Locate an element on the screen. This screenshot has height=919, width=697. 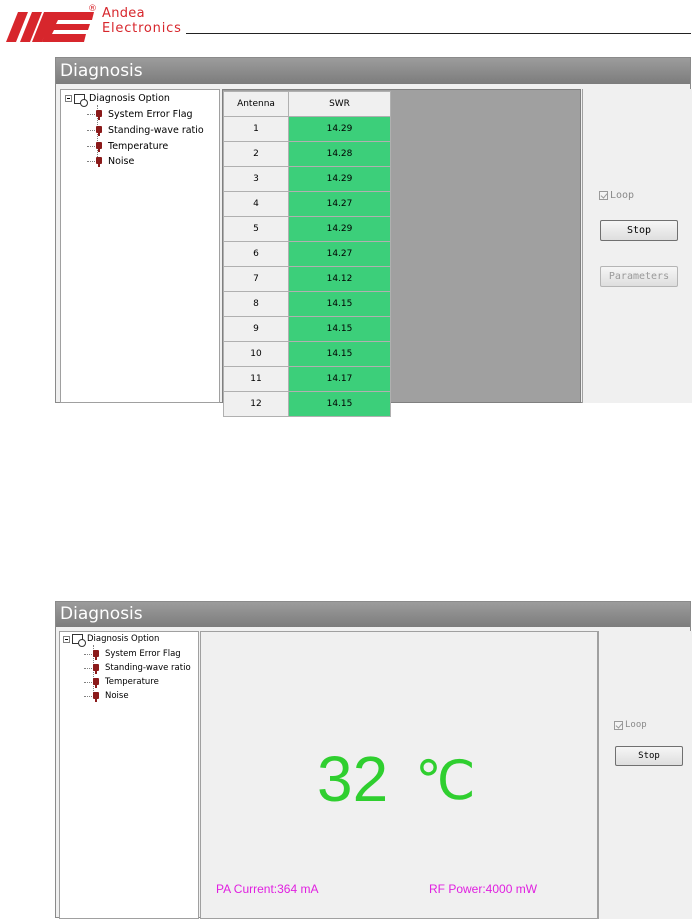
antenna-cell: 9 is located at coordinates (256, 329).